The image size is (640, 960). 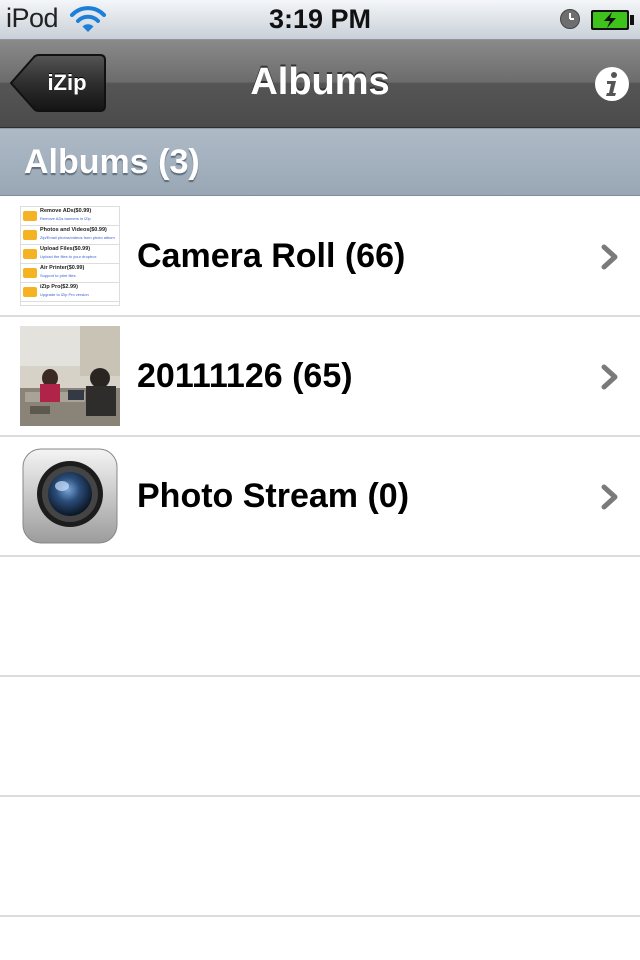 What do you see at coordinates (112, 162) in the screenshot?
I see `section-title: Albums (3)` at bounding box center [112, 162].